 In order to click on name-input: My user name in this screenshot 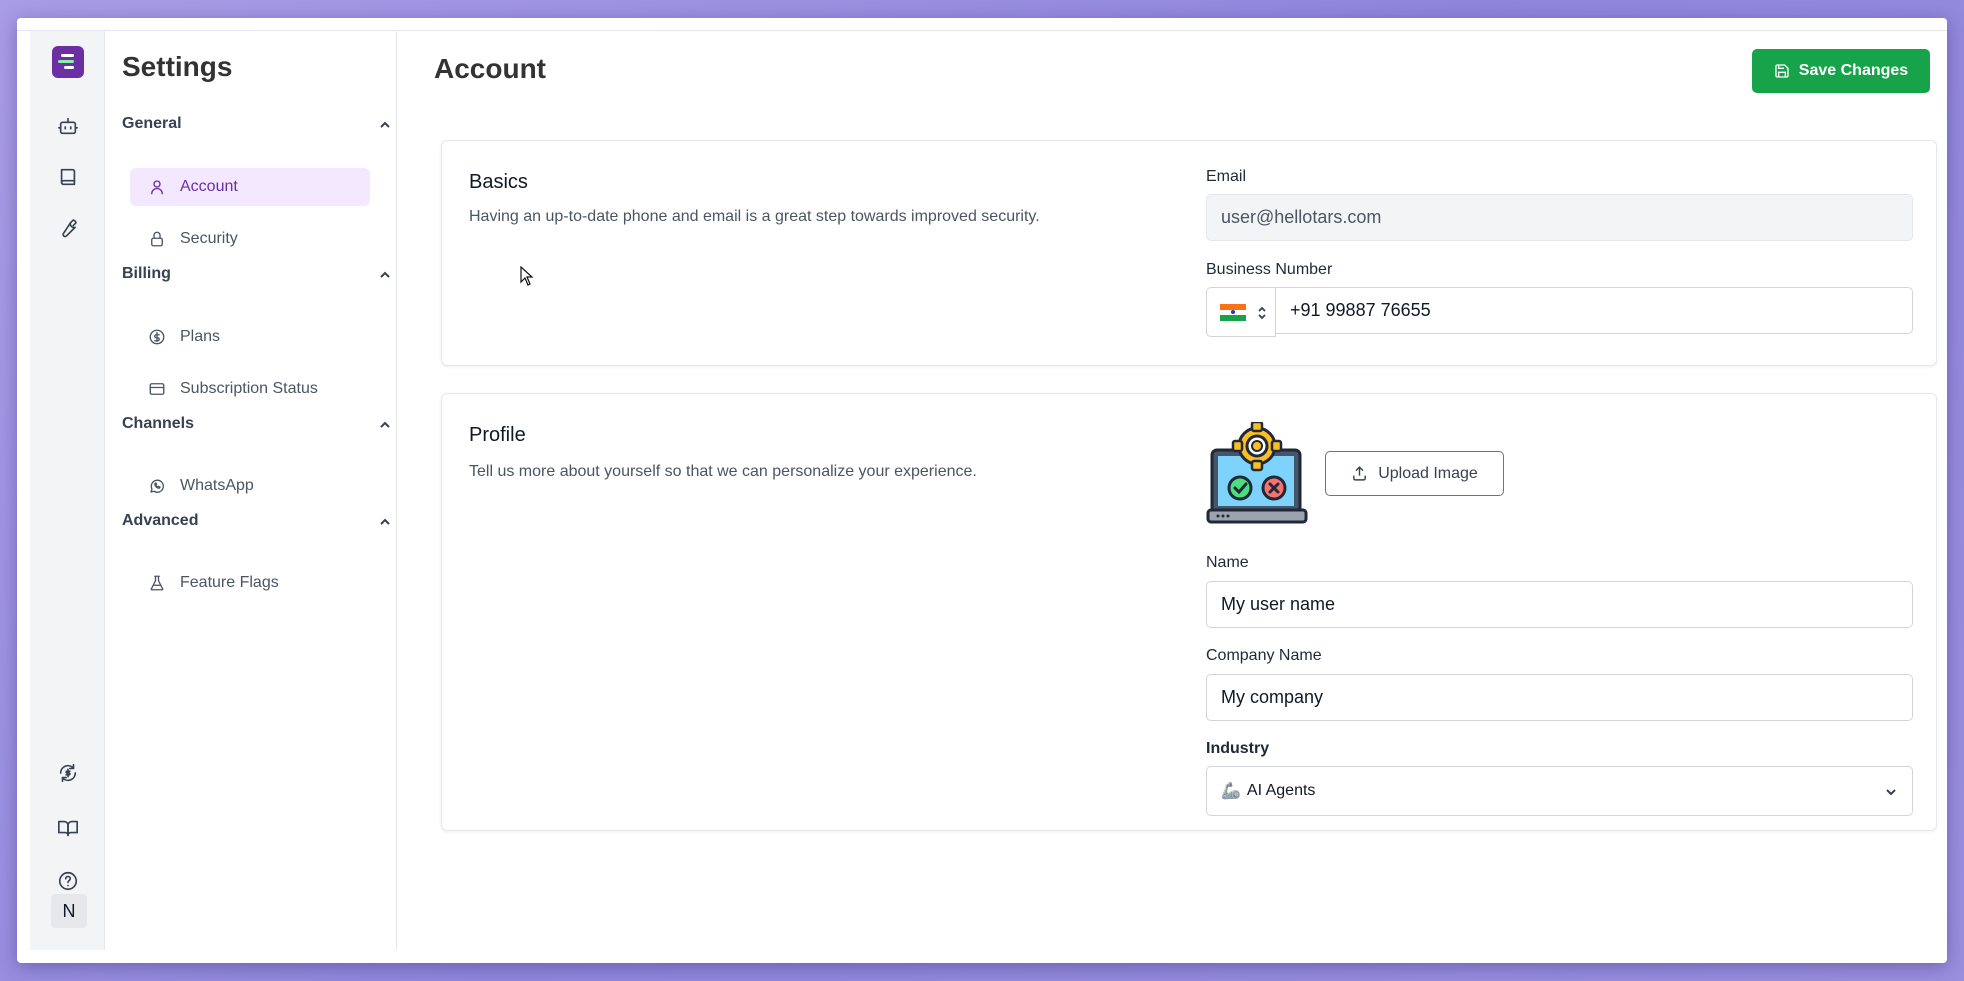, I will do `click(1559, 604)`.